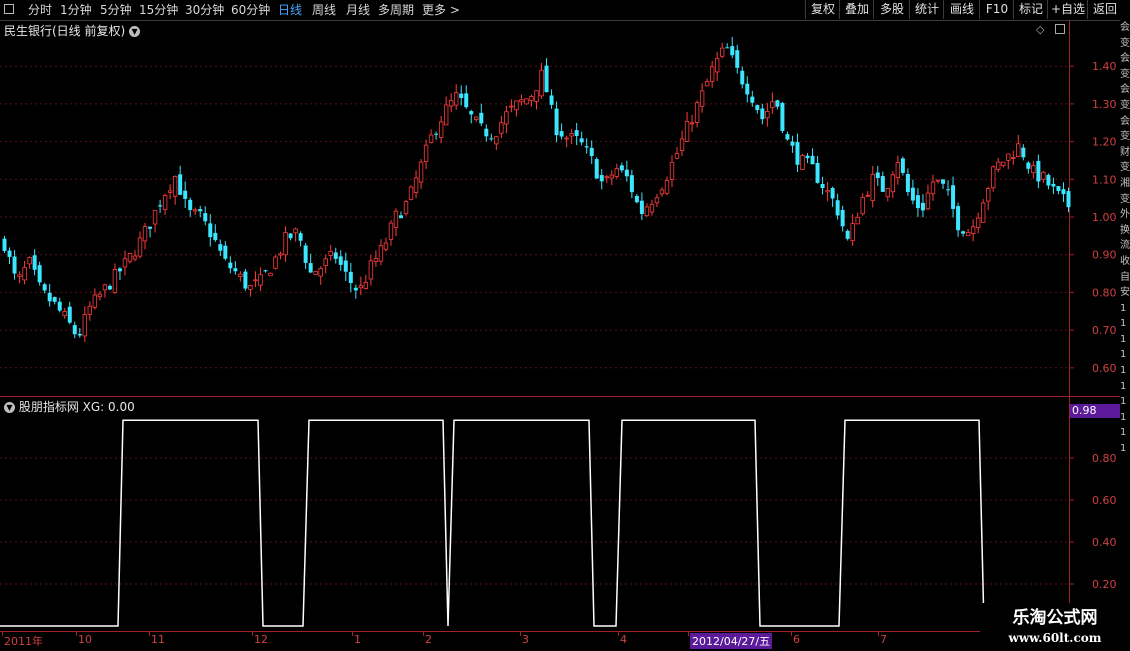 Image resolution: width=1130 pixels, height=651 pixels. I want to click on date-tick-label: 10, so click(85, 639).